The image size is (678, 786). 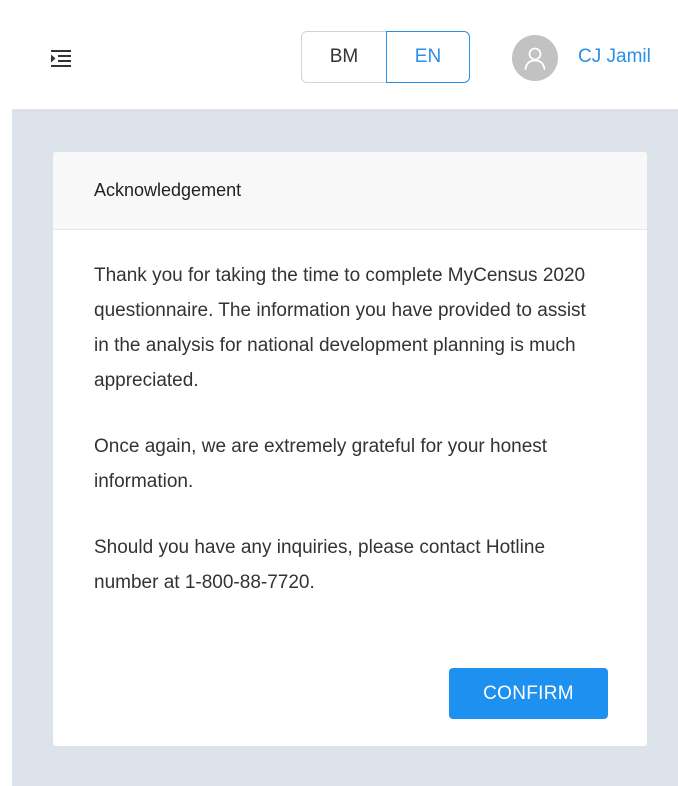 What do you see at coordinates (168, 190) in the screenshot?
I see `card-title: Acknowledgement` at bounding box center [168, 190].